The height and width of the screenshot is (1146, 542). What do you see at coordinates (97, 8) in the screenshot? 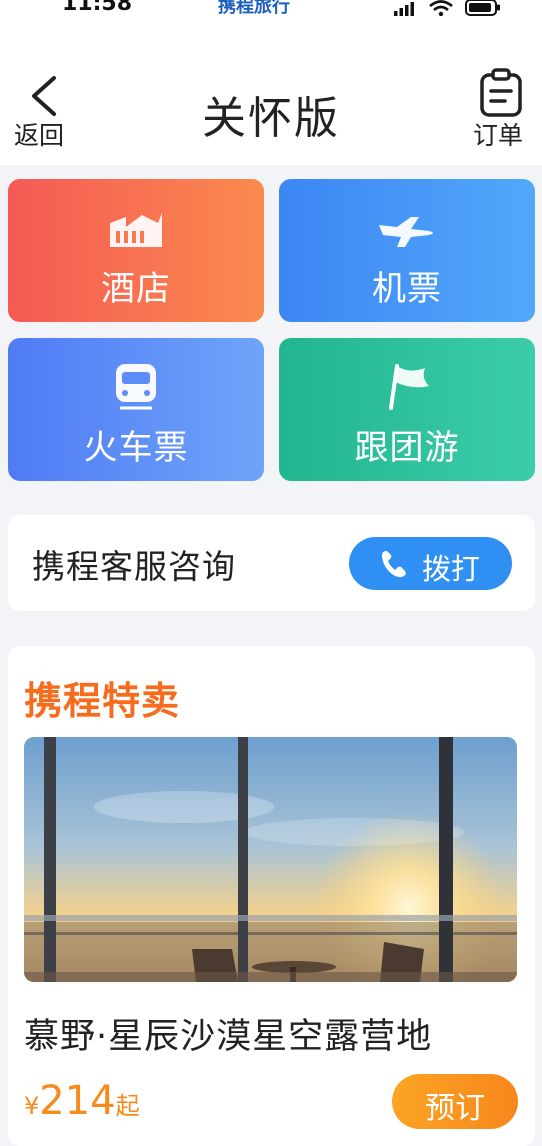
I see `status-time: 11:58` at bounding box center [97, 8].